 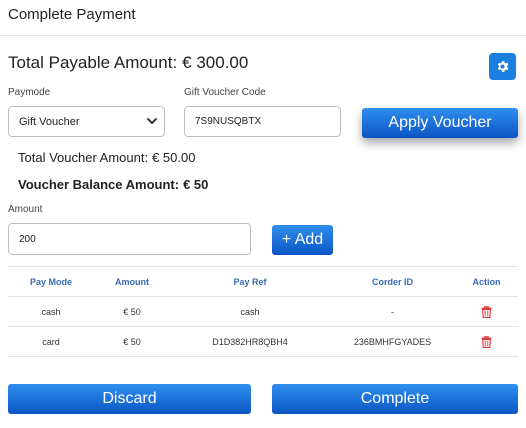 What do you see at coordinates (51, 341) in the screenshot?
I see `pay-mode-cell: card` at bounding box center [51, 341].